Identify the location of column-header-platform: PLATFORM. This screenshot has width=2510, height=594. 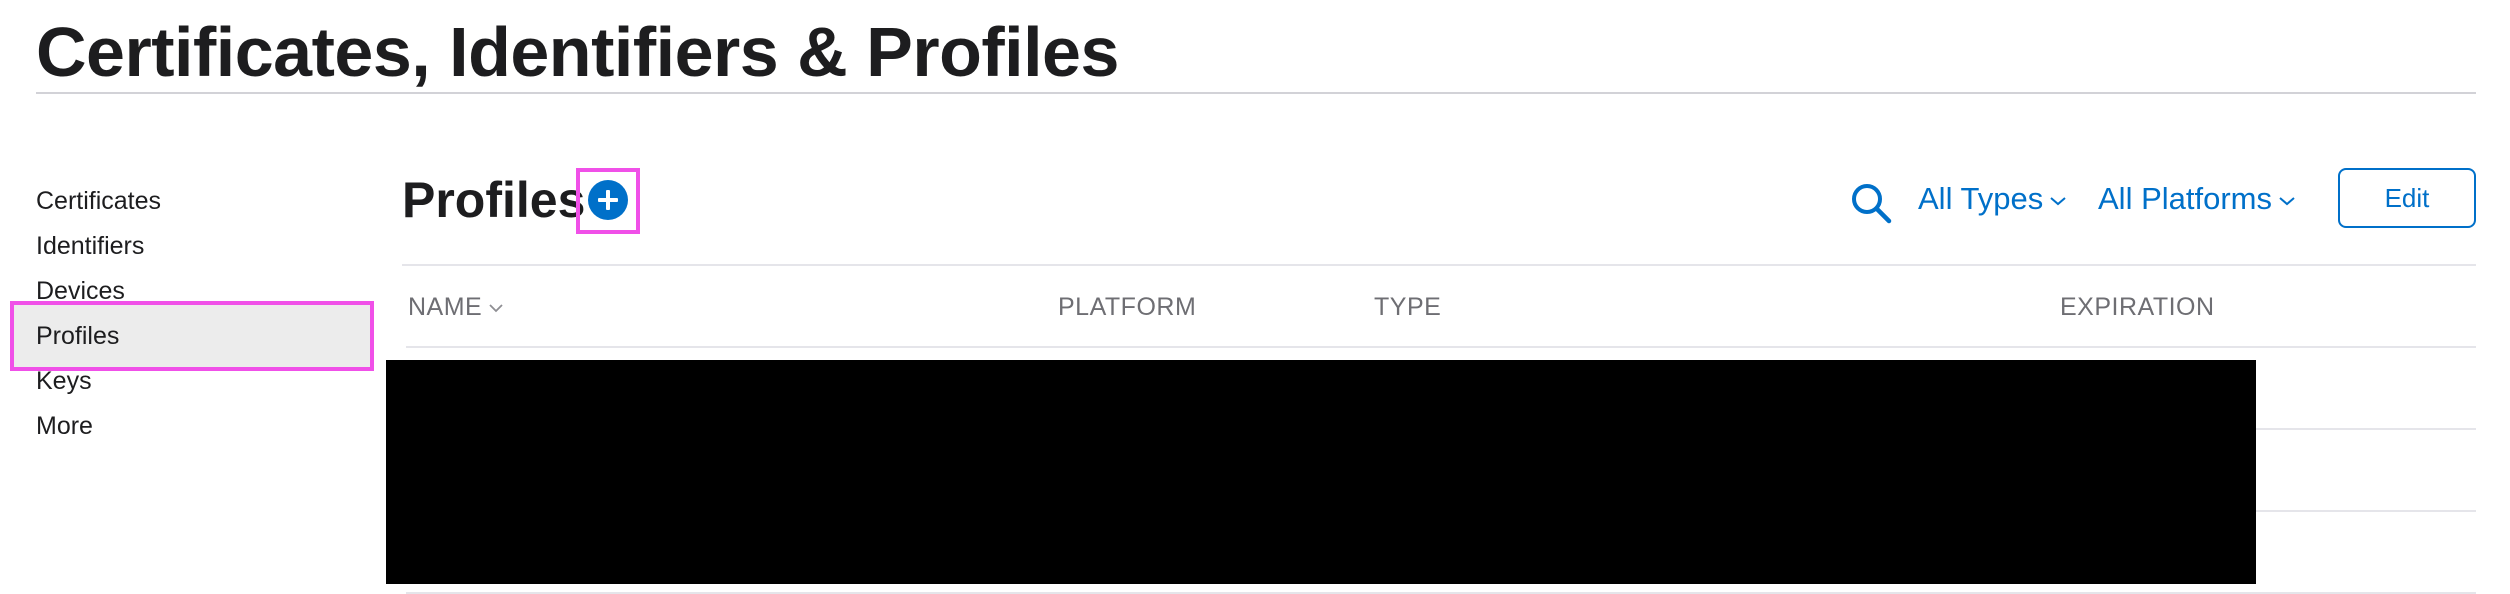
(1127, 307).